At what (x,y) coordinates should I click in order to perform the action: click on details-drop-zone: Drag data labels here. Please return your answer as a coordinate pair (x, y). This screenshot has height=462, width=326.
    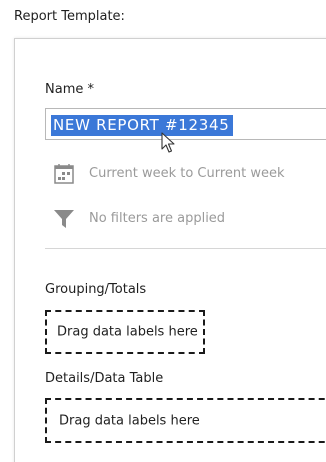
    Looking at the image, I should click on (185, 420).